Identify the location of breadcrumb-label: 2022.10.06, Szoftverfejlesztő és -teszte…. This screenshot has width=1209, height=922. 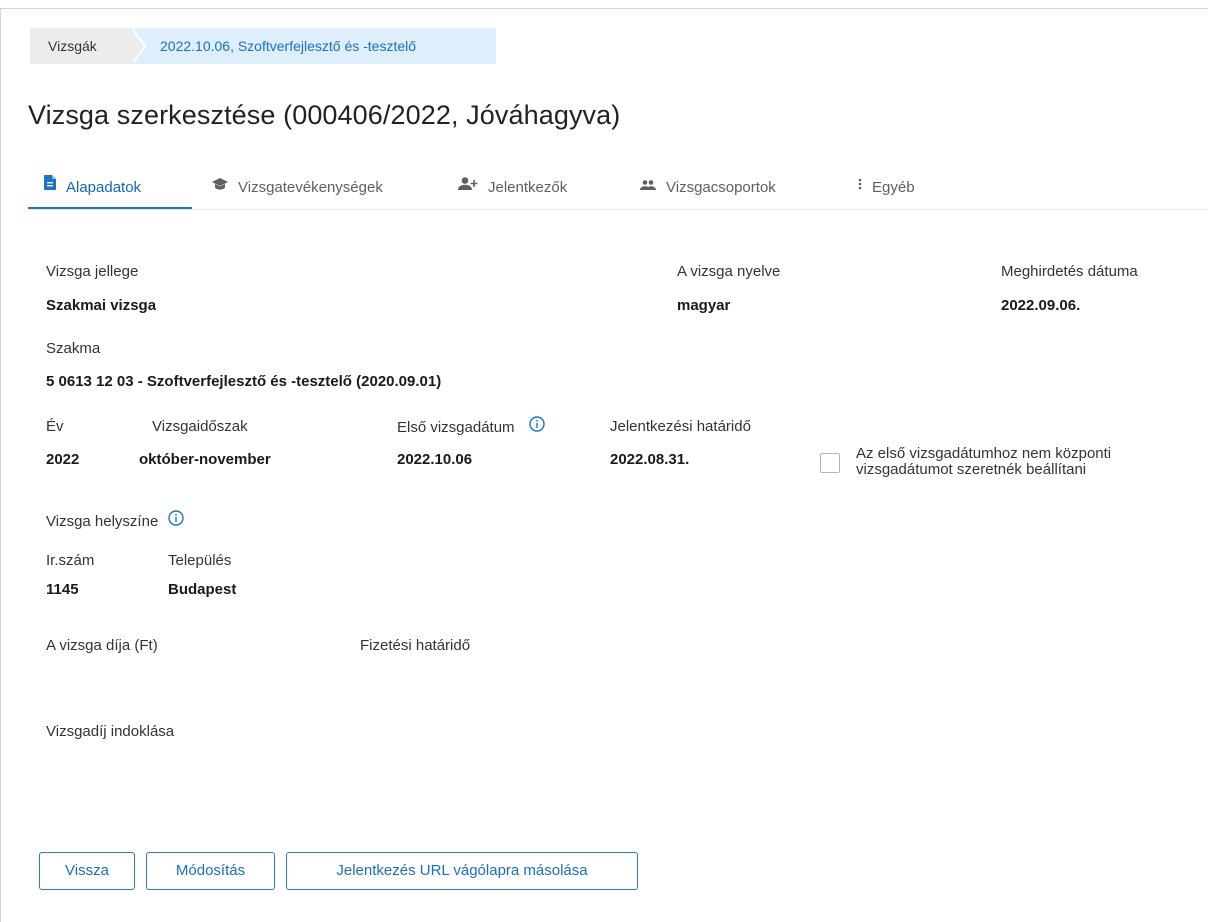
(288, 46).